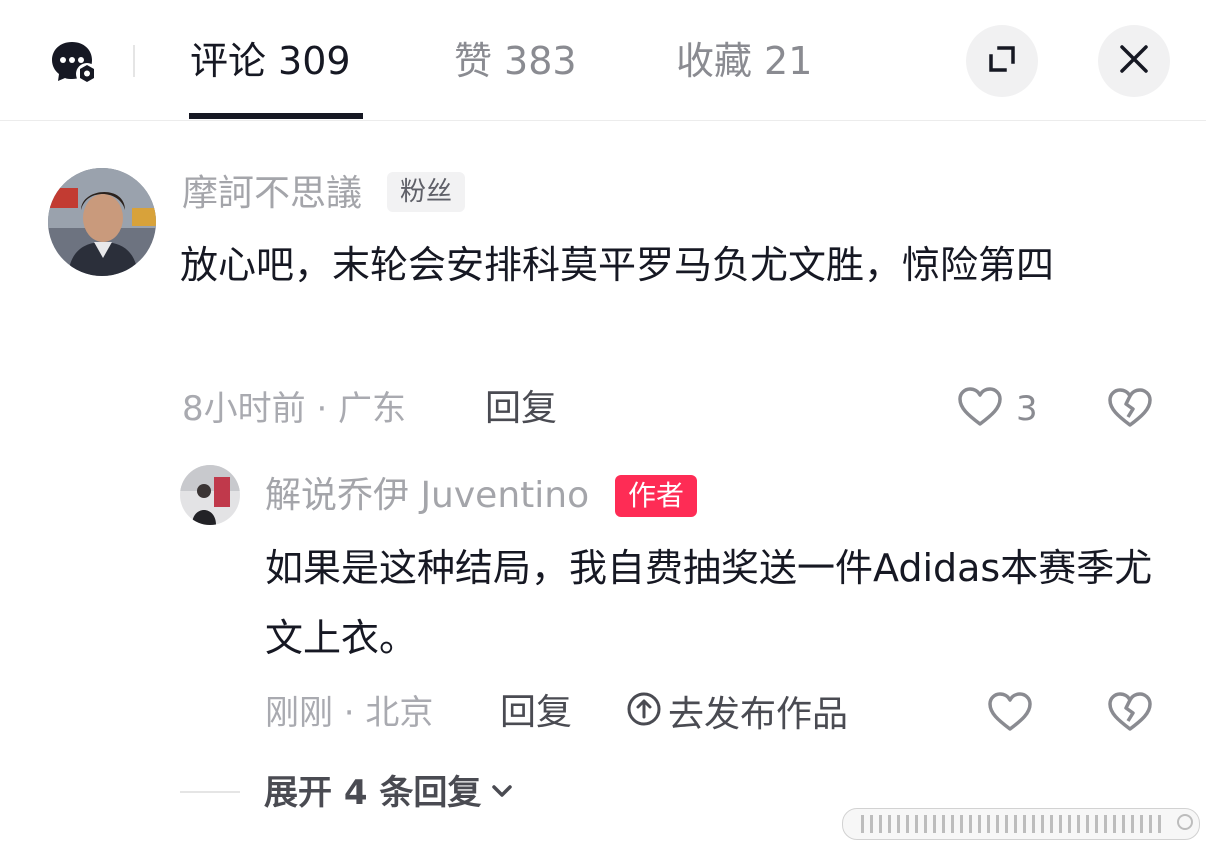  What do you see at coordinates (276, 116) in the screenshot?
I see `active-tab-indicator` at bounding box center [276, 116].